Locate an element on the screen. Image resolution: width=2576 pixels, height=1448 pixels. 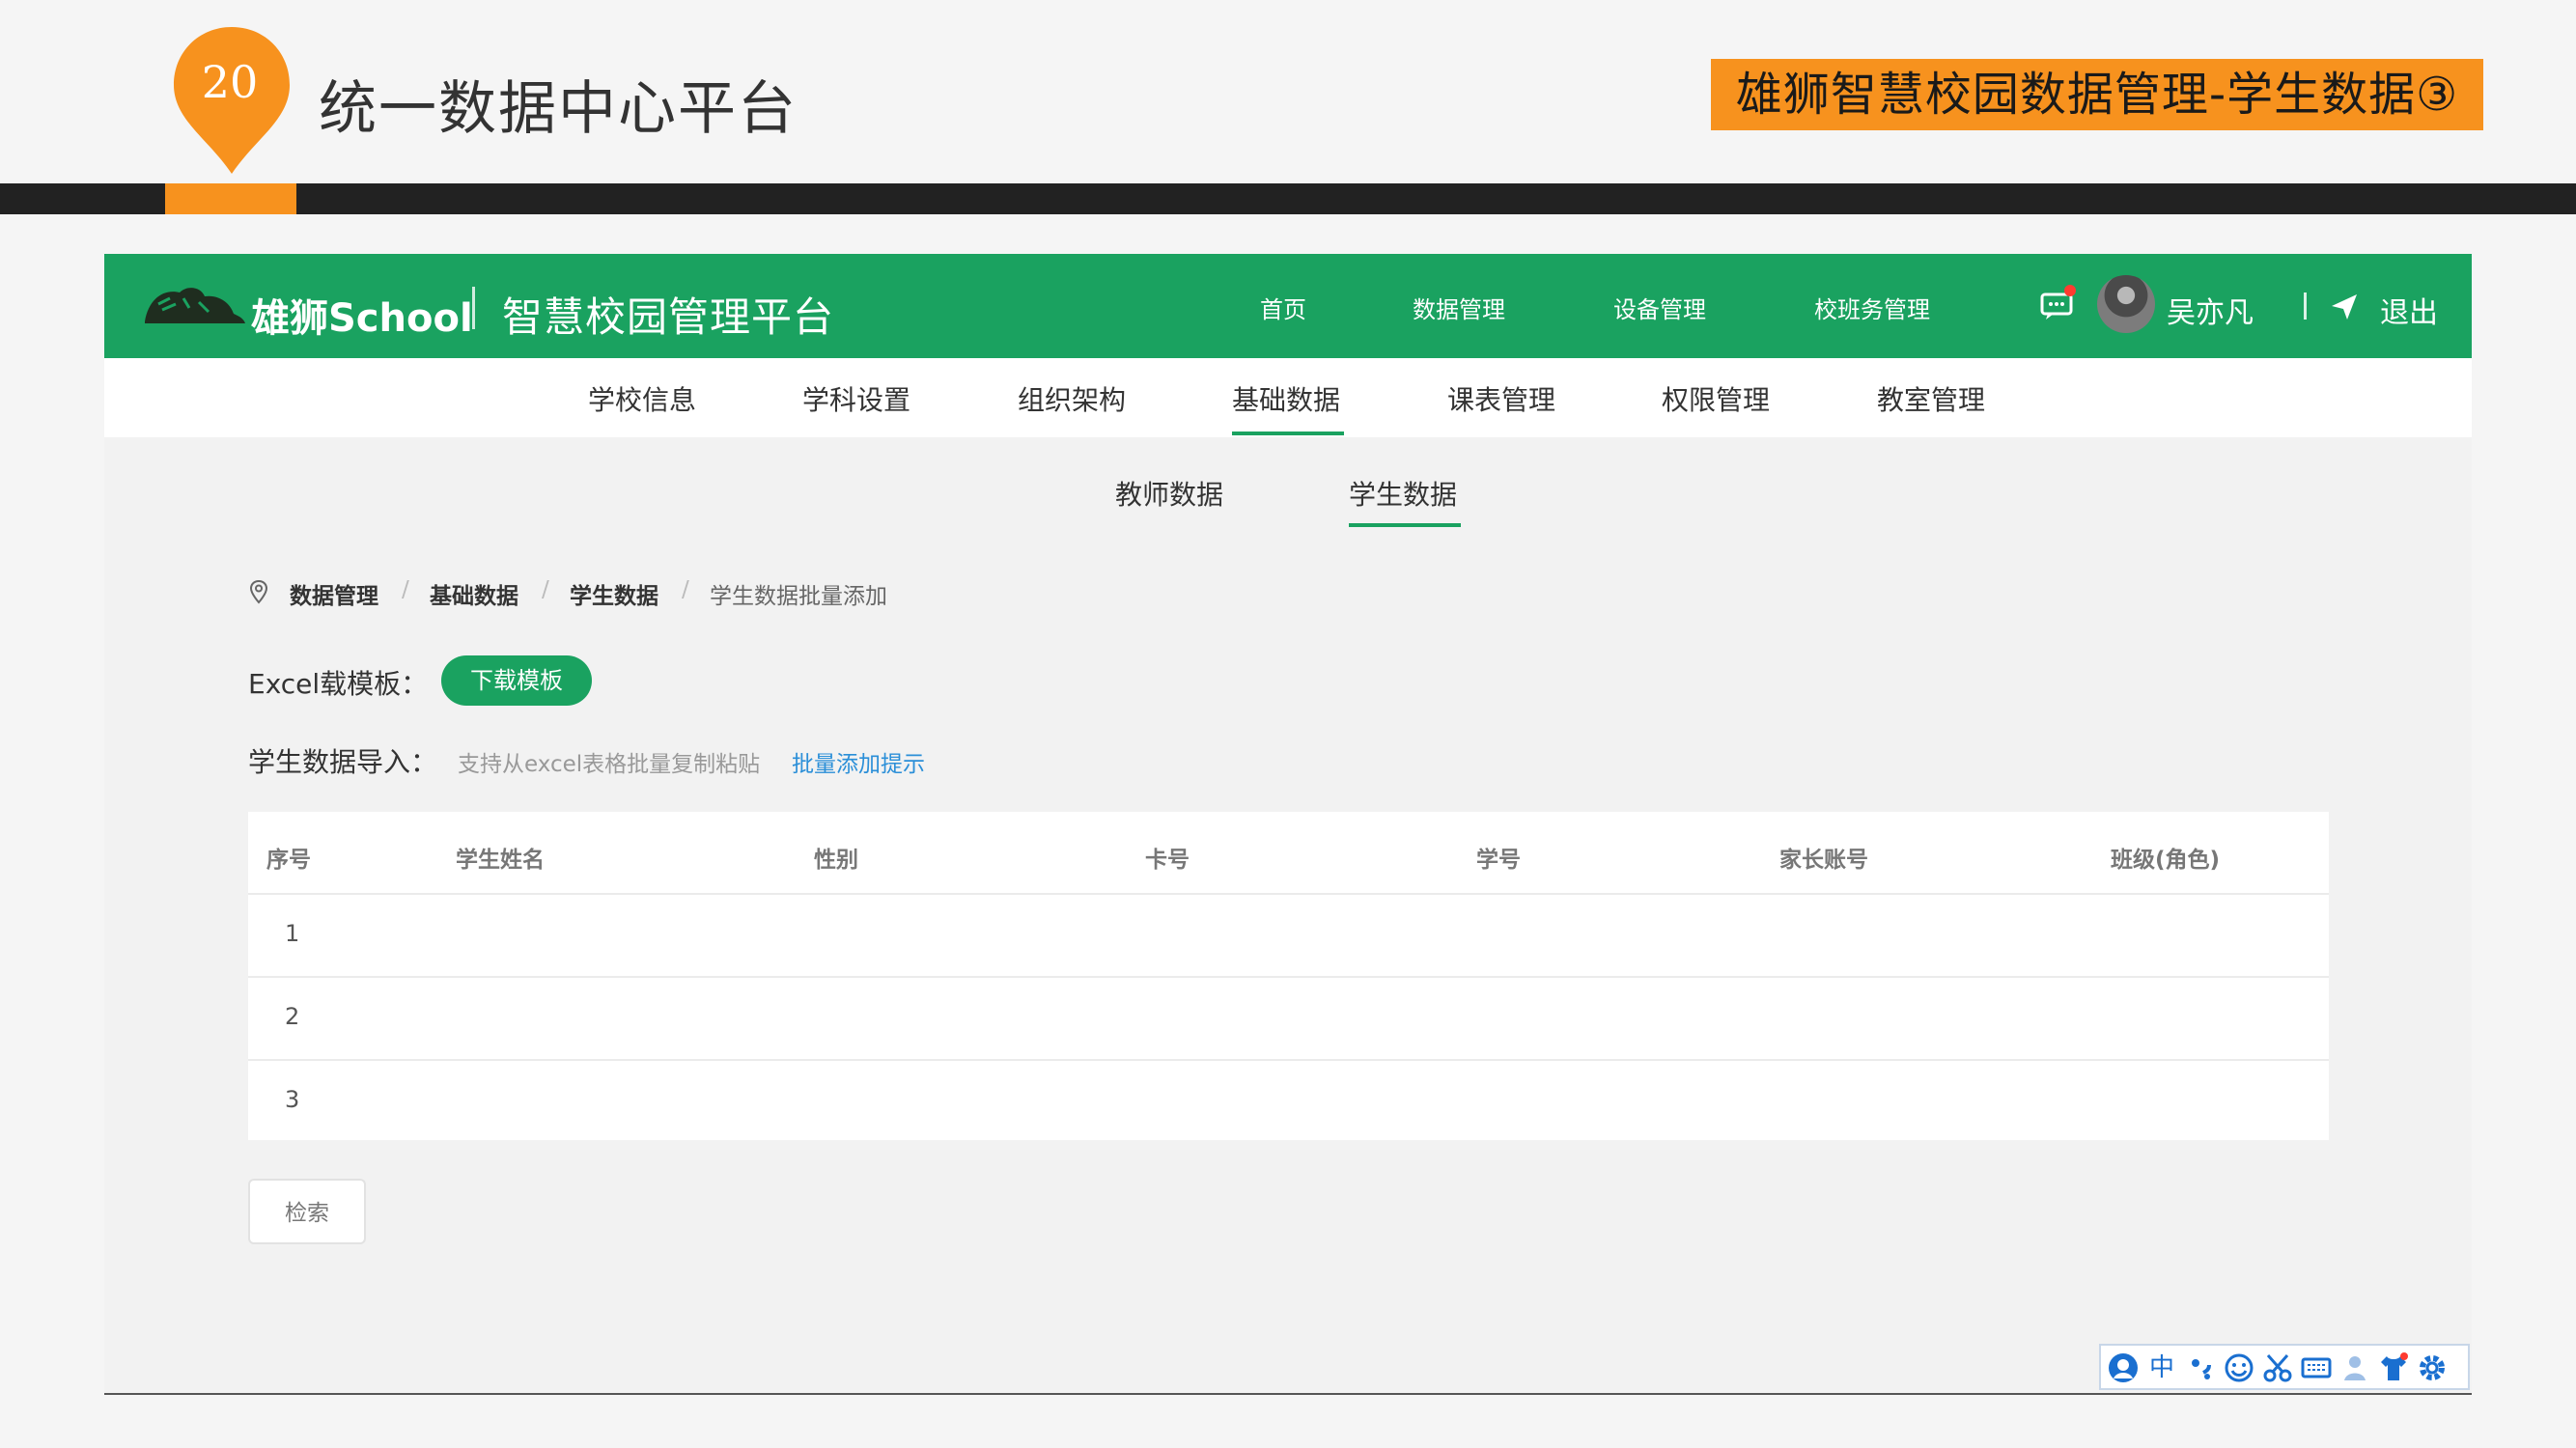
location-pin-icon is located at coordinates (259, 592).